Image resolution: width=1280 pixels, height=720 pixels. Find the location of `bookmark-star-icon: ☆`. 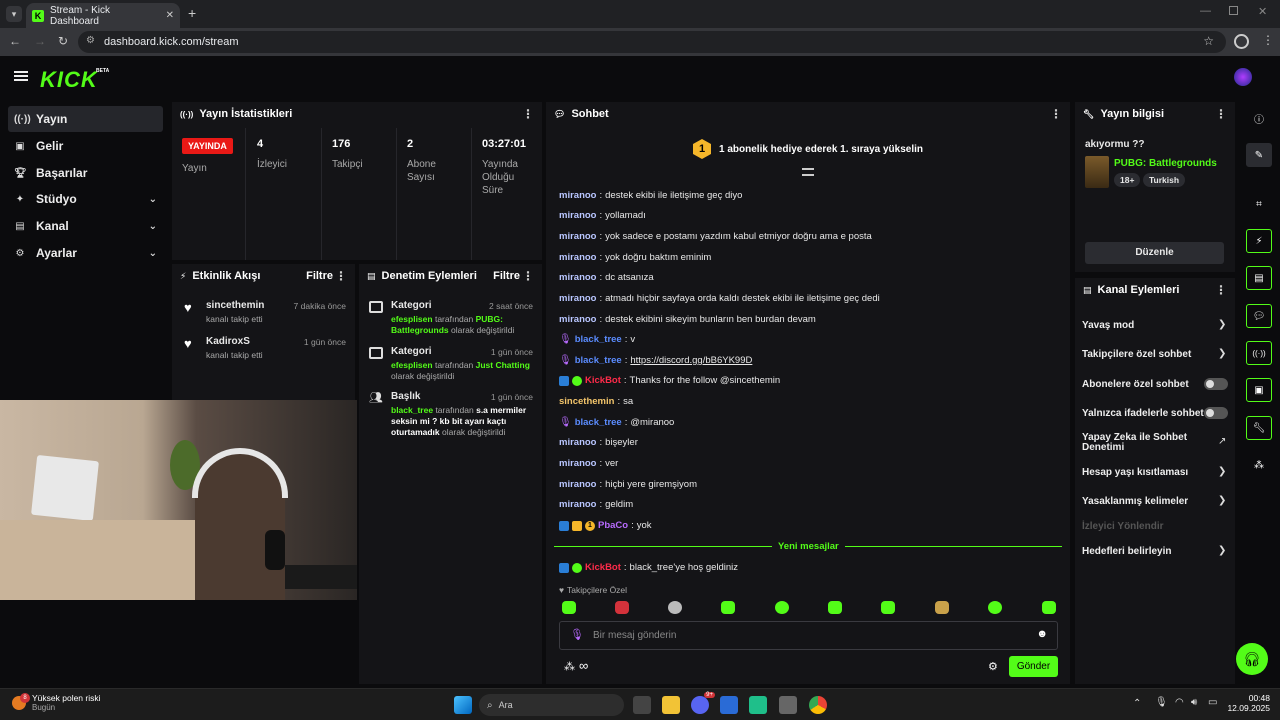

bookmark-star-icon: ☆ is located at coordinates (1208, 41).